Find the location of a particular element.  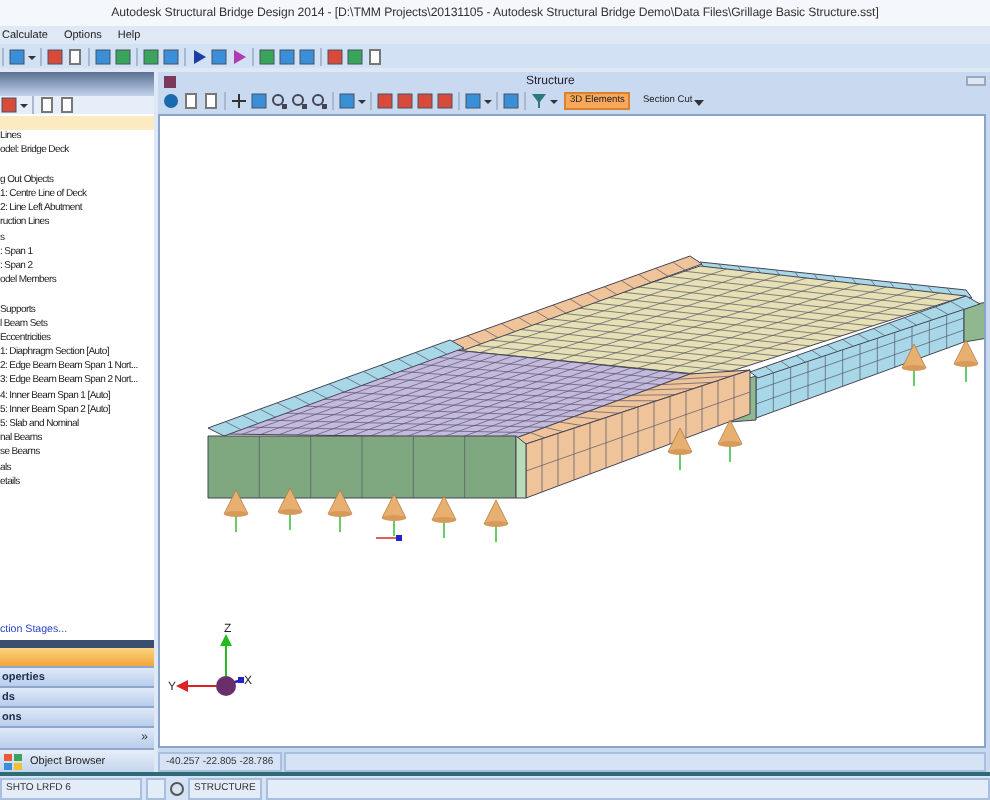

origin-marker-icon is located at coordinates (388, 538).